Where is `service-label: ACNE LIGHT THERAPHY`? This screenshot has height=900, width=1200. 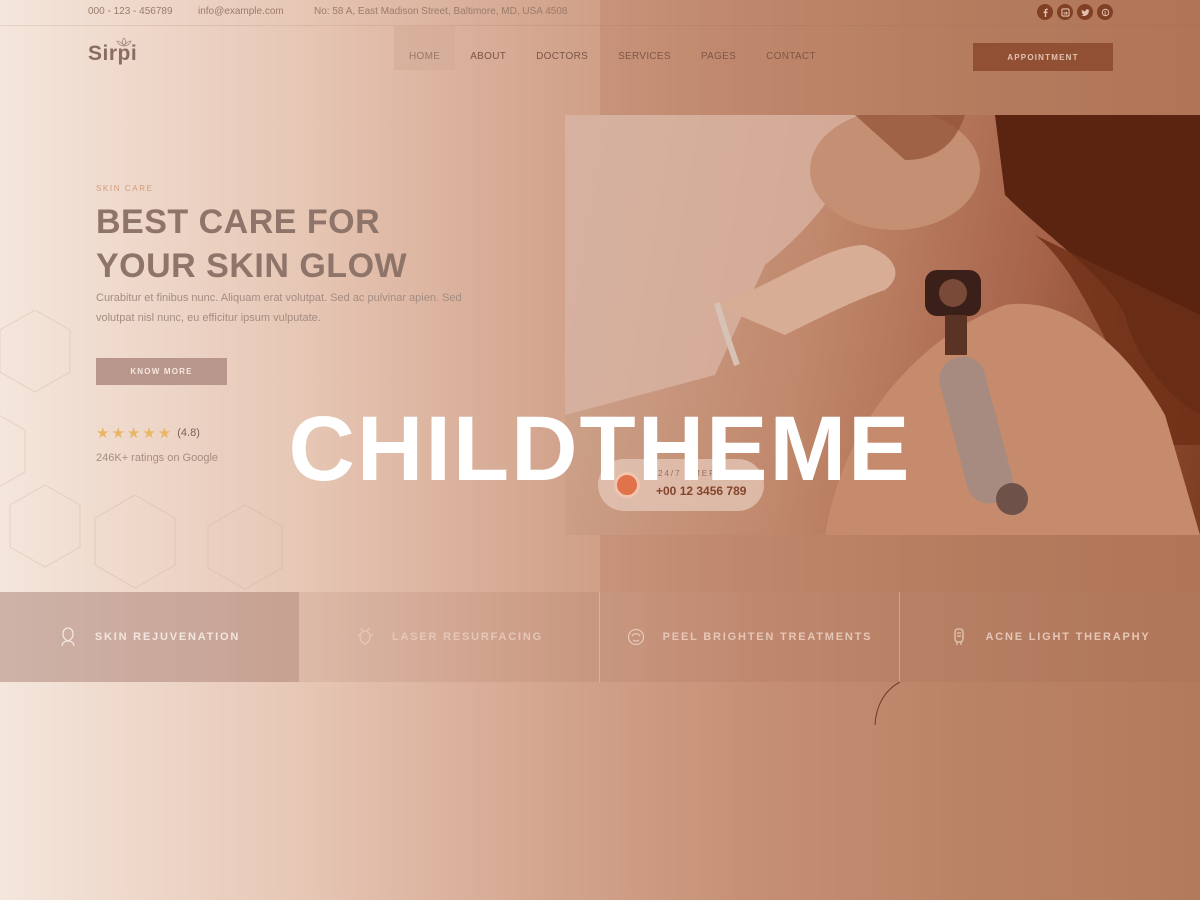 service-label: ACNE LIGHT THERAPHY is located at coordinates (1068, 637).